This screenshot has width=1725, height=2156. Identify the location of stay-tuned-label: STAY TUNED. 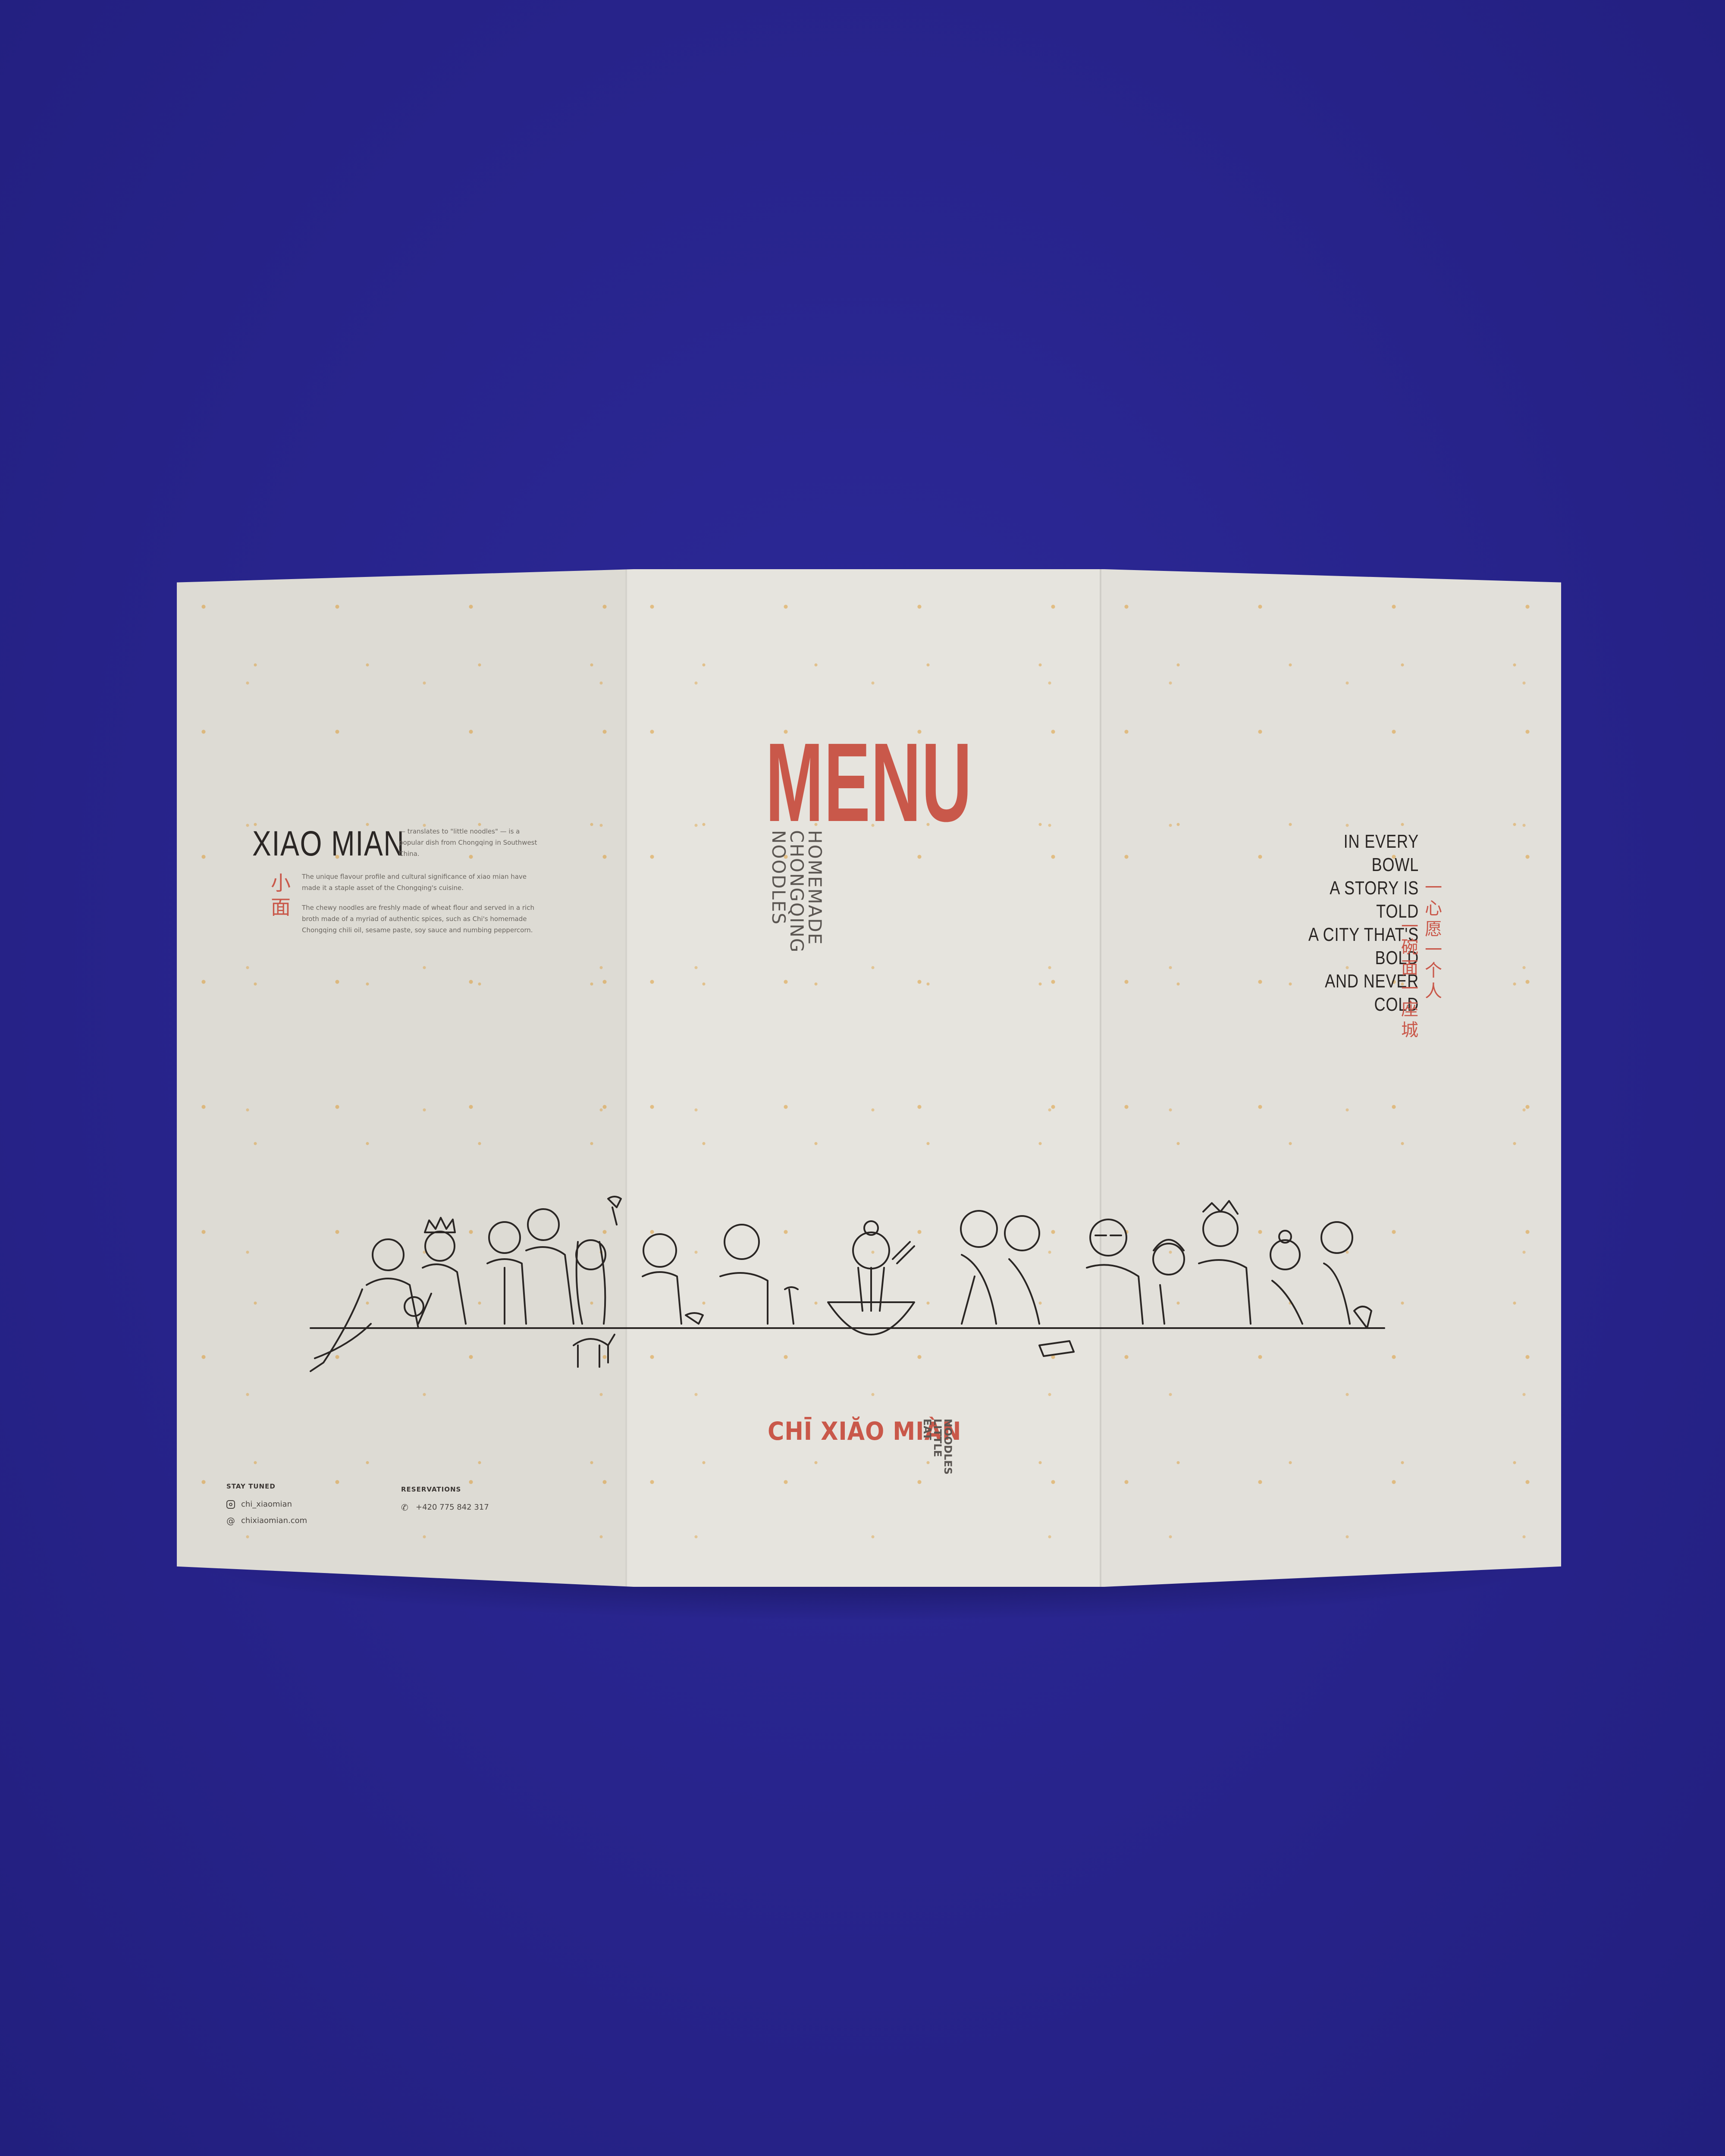
(251, 1486).